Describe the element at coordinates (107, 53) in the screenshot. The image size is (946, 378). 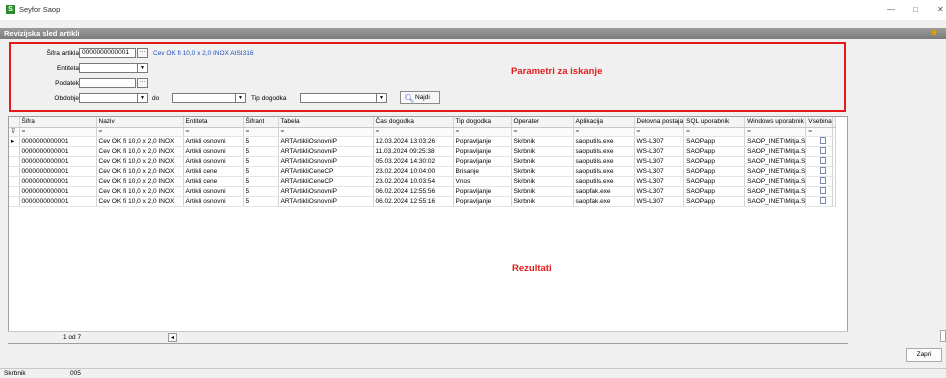
I see `sifra-input: 0000000000001` at that location.